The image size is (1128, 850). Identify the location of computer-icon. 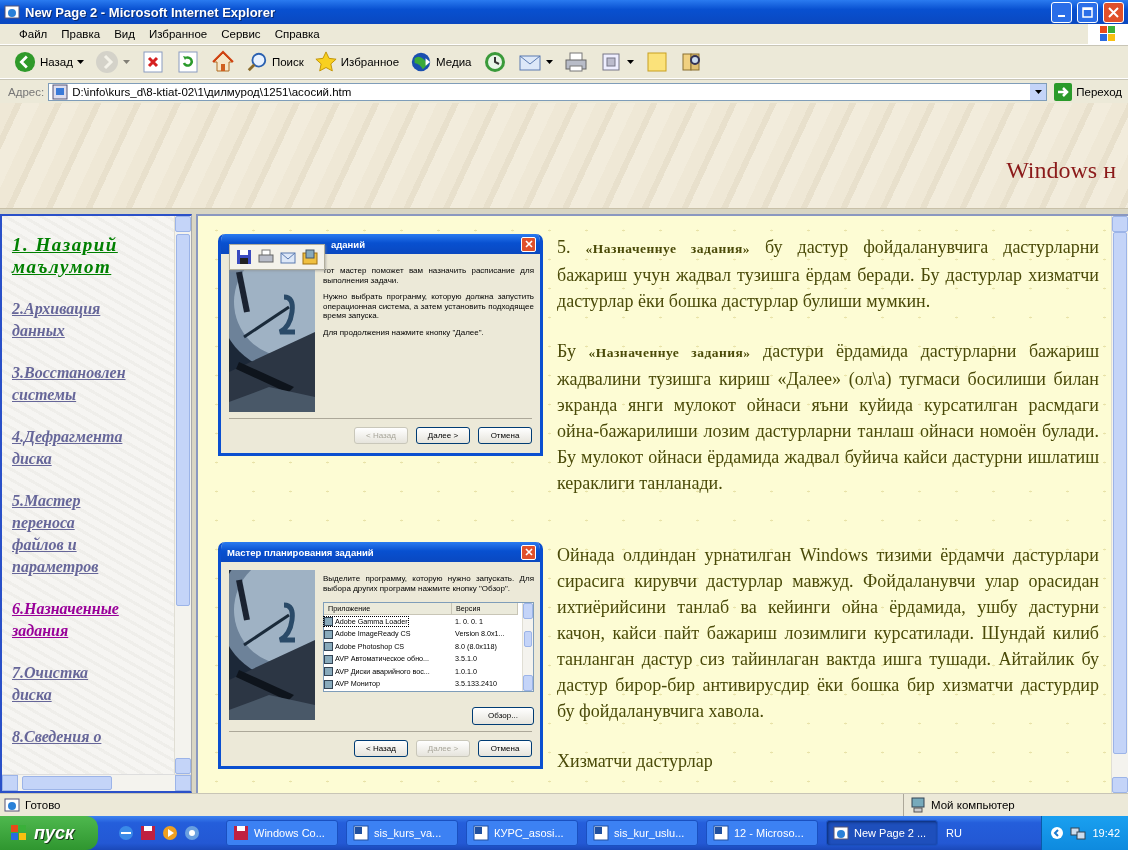
(918, 805).